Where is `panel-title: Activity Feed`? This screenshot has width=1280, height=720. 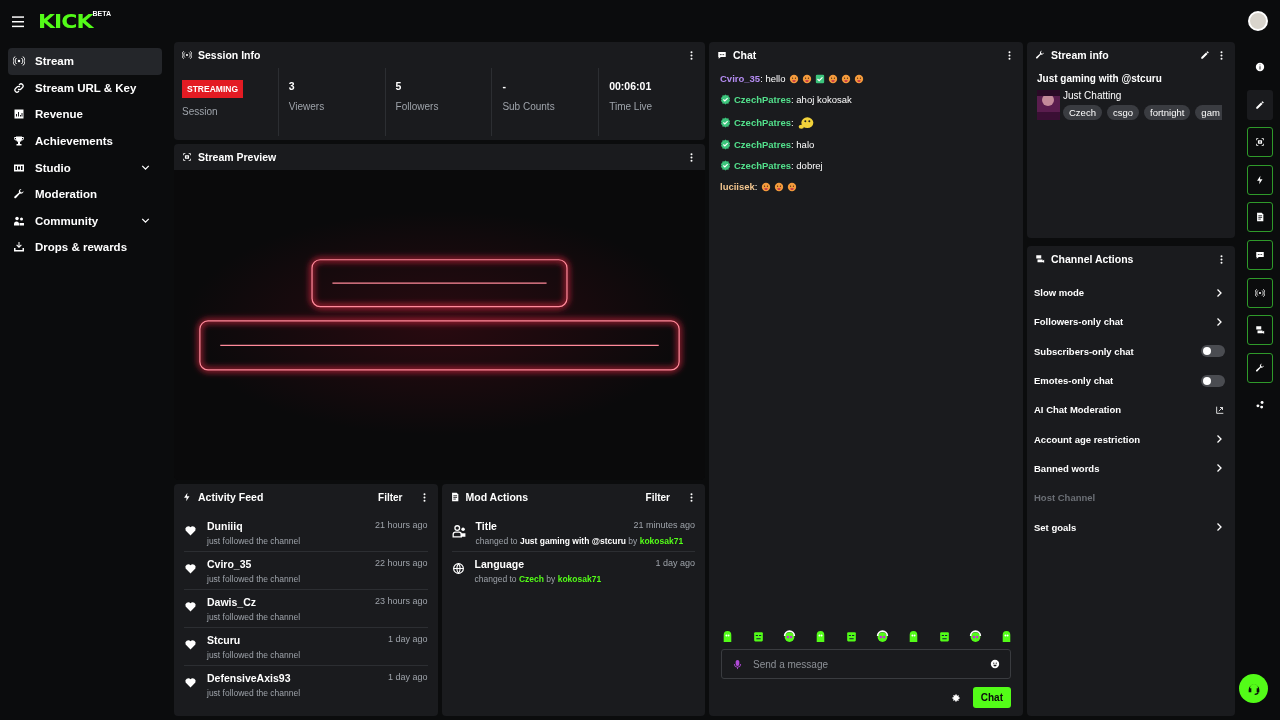 panel-title: Activity Feed is located at coordinates (231, 497).